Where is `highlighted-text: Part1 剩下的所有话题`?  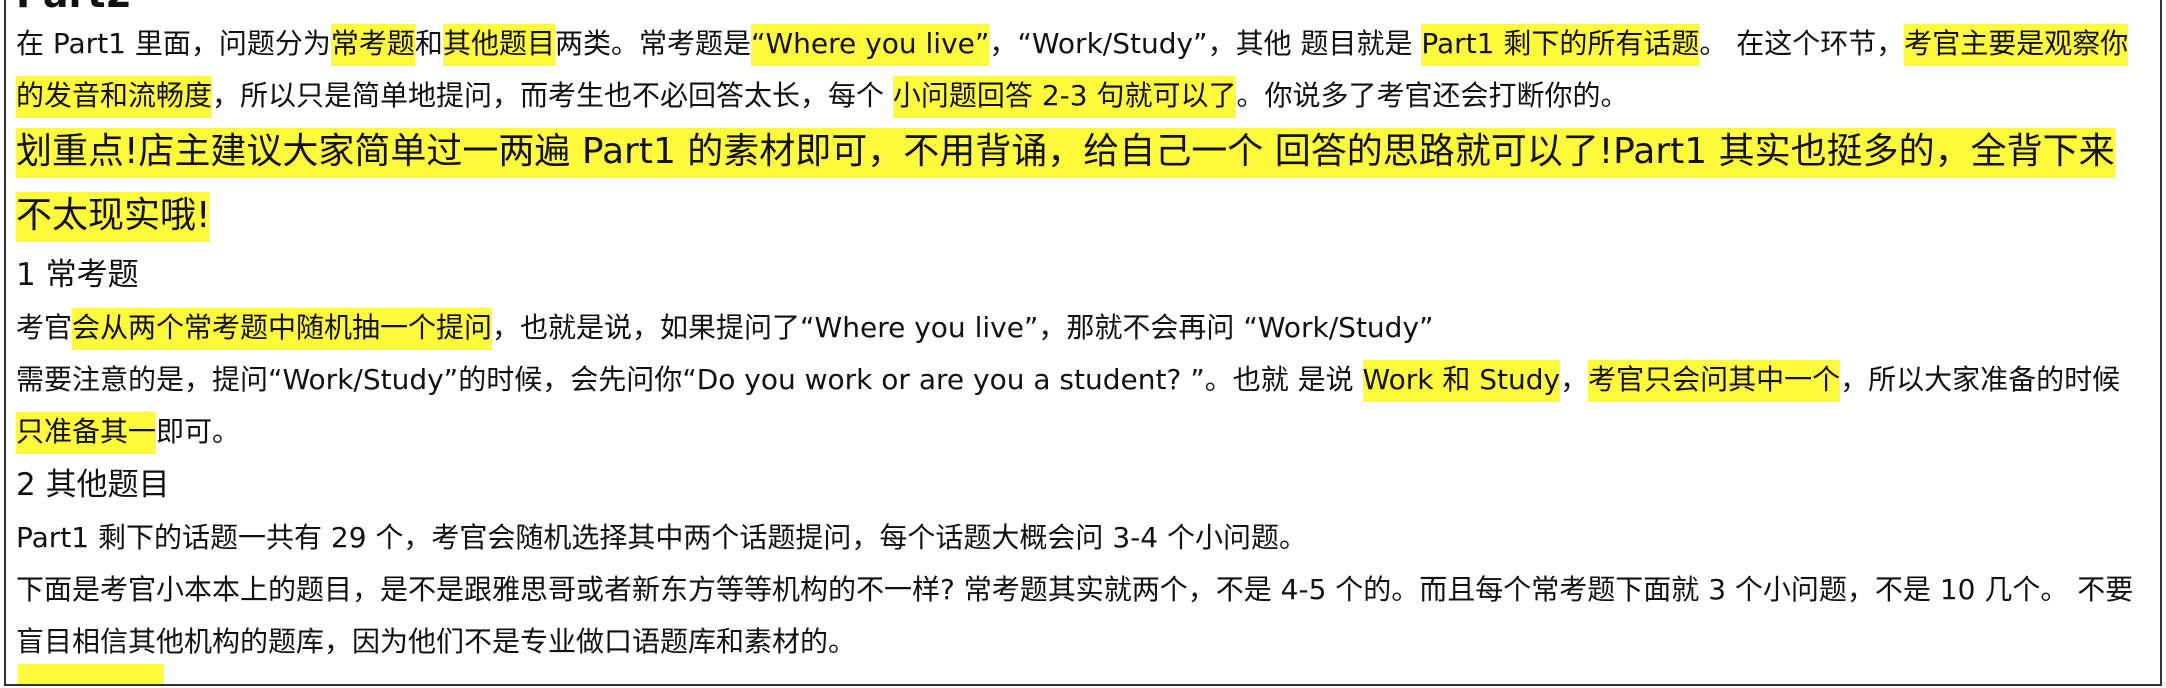
highlighted-text: Part1 剩下的所有话题 is located at coordinates (1560, 45).